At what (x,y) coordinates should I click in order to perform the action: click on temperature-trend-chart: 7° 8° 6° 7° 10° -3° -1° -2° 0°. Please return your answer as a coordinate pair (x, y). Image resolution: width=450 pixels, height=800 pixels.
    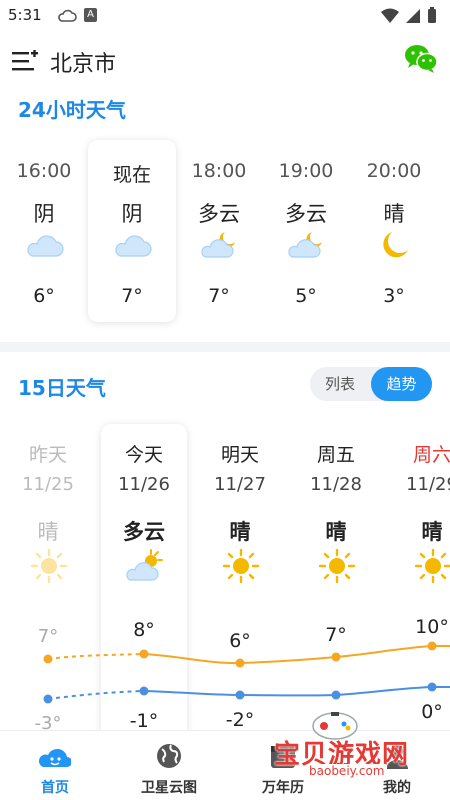
    Looking at the image, I should click on (242, 673).